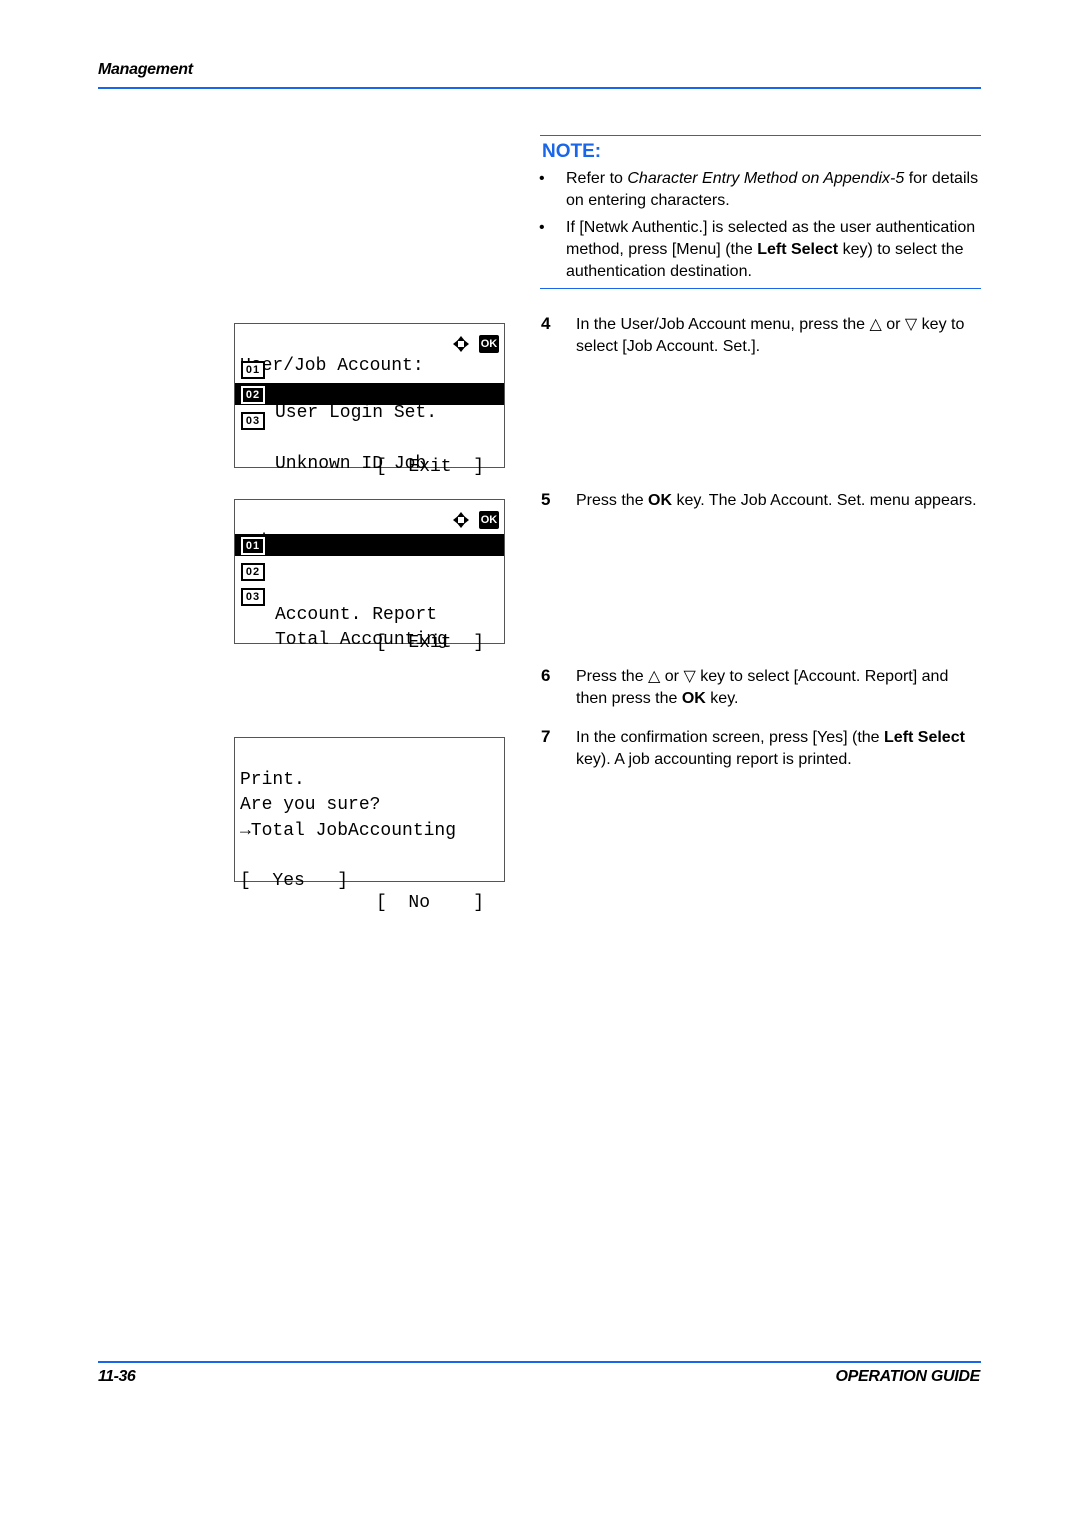 The height and width of the screenshot is (1527, 1080). Describe the element at coordinates (272, 780) in the screenshot. I see `lcd-line-print: Print.` at that location.